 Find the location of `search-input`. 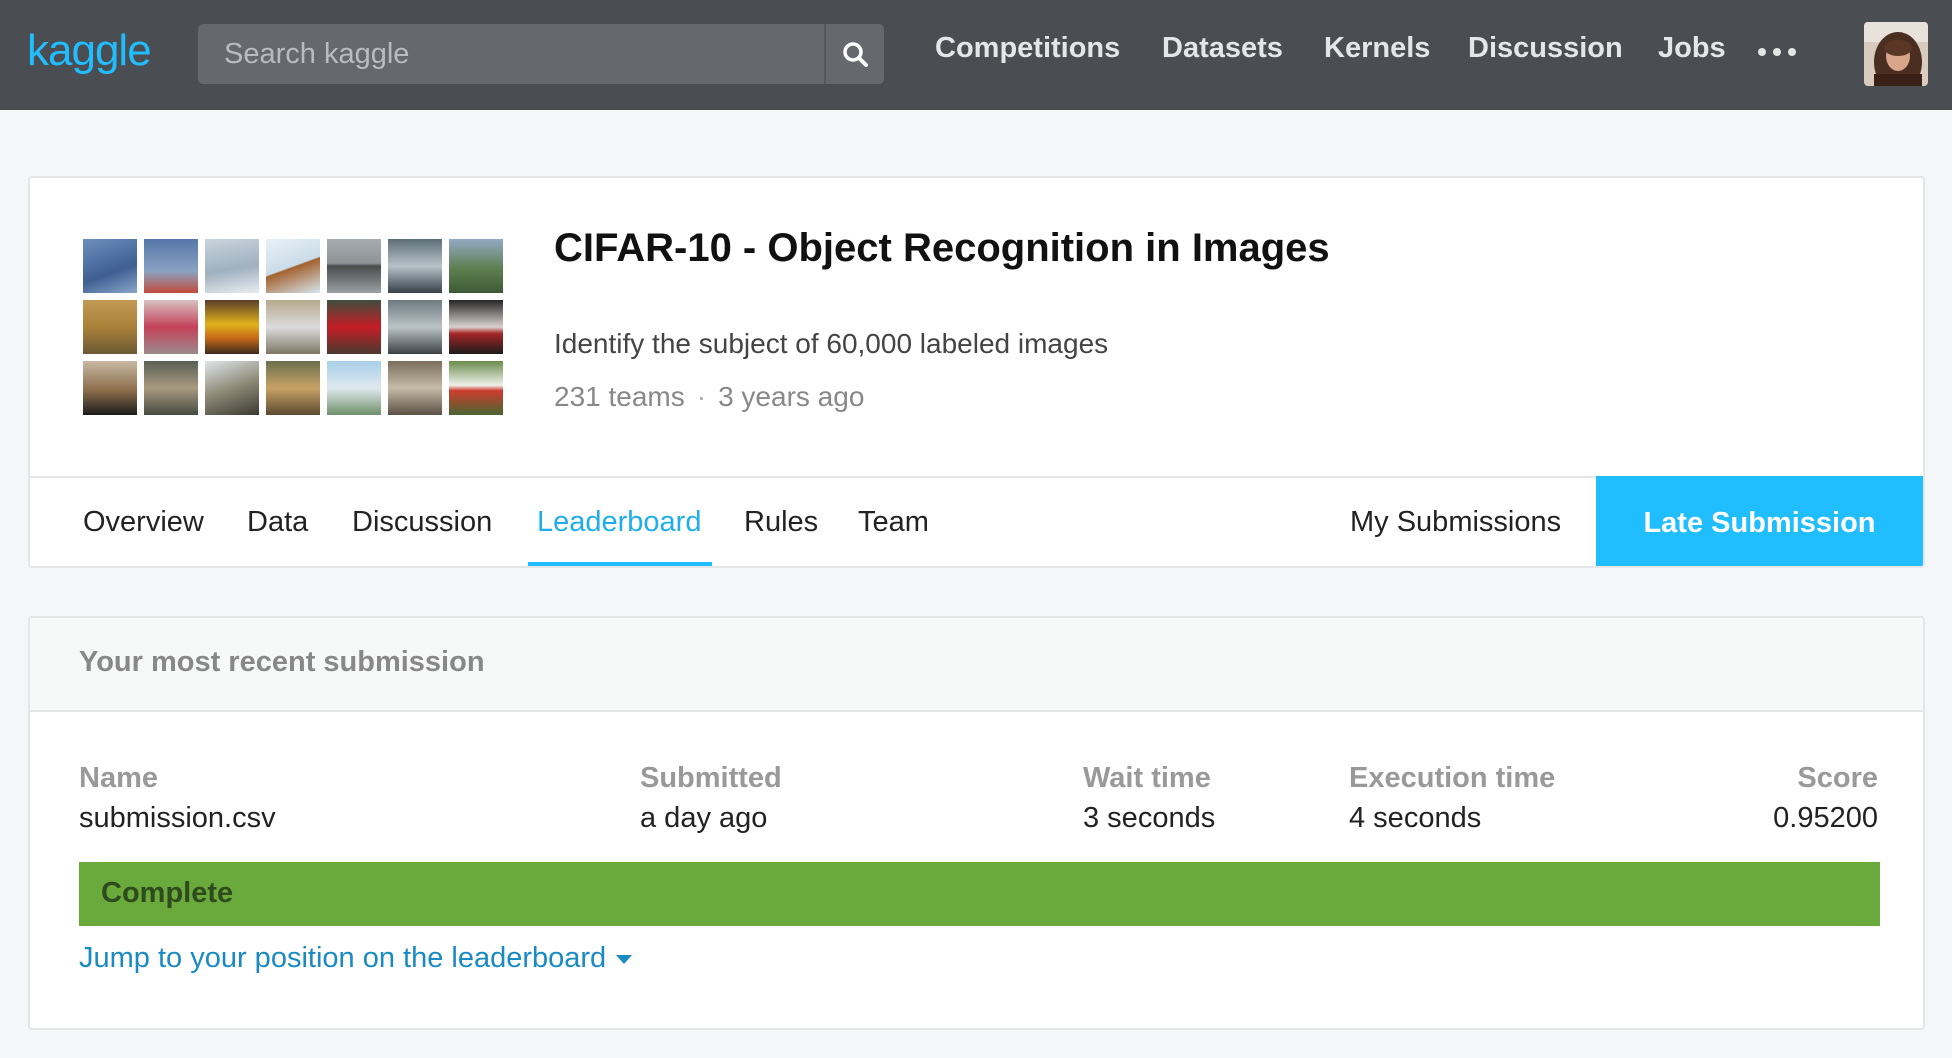

search-input is located at coordinates (510, 54).